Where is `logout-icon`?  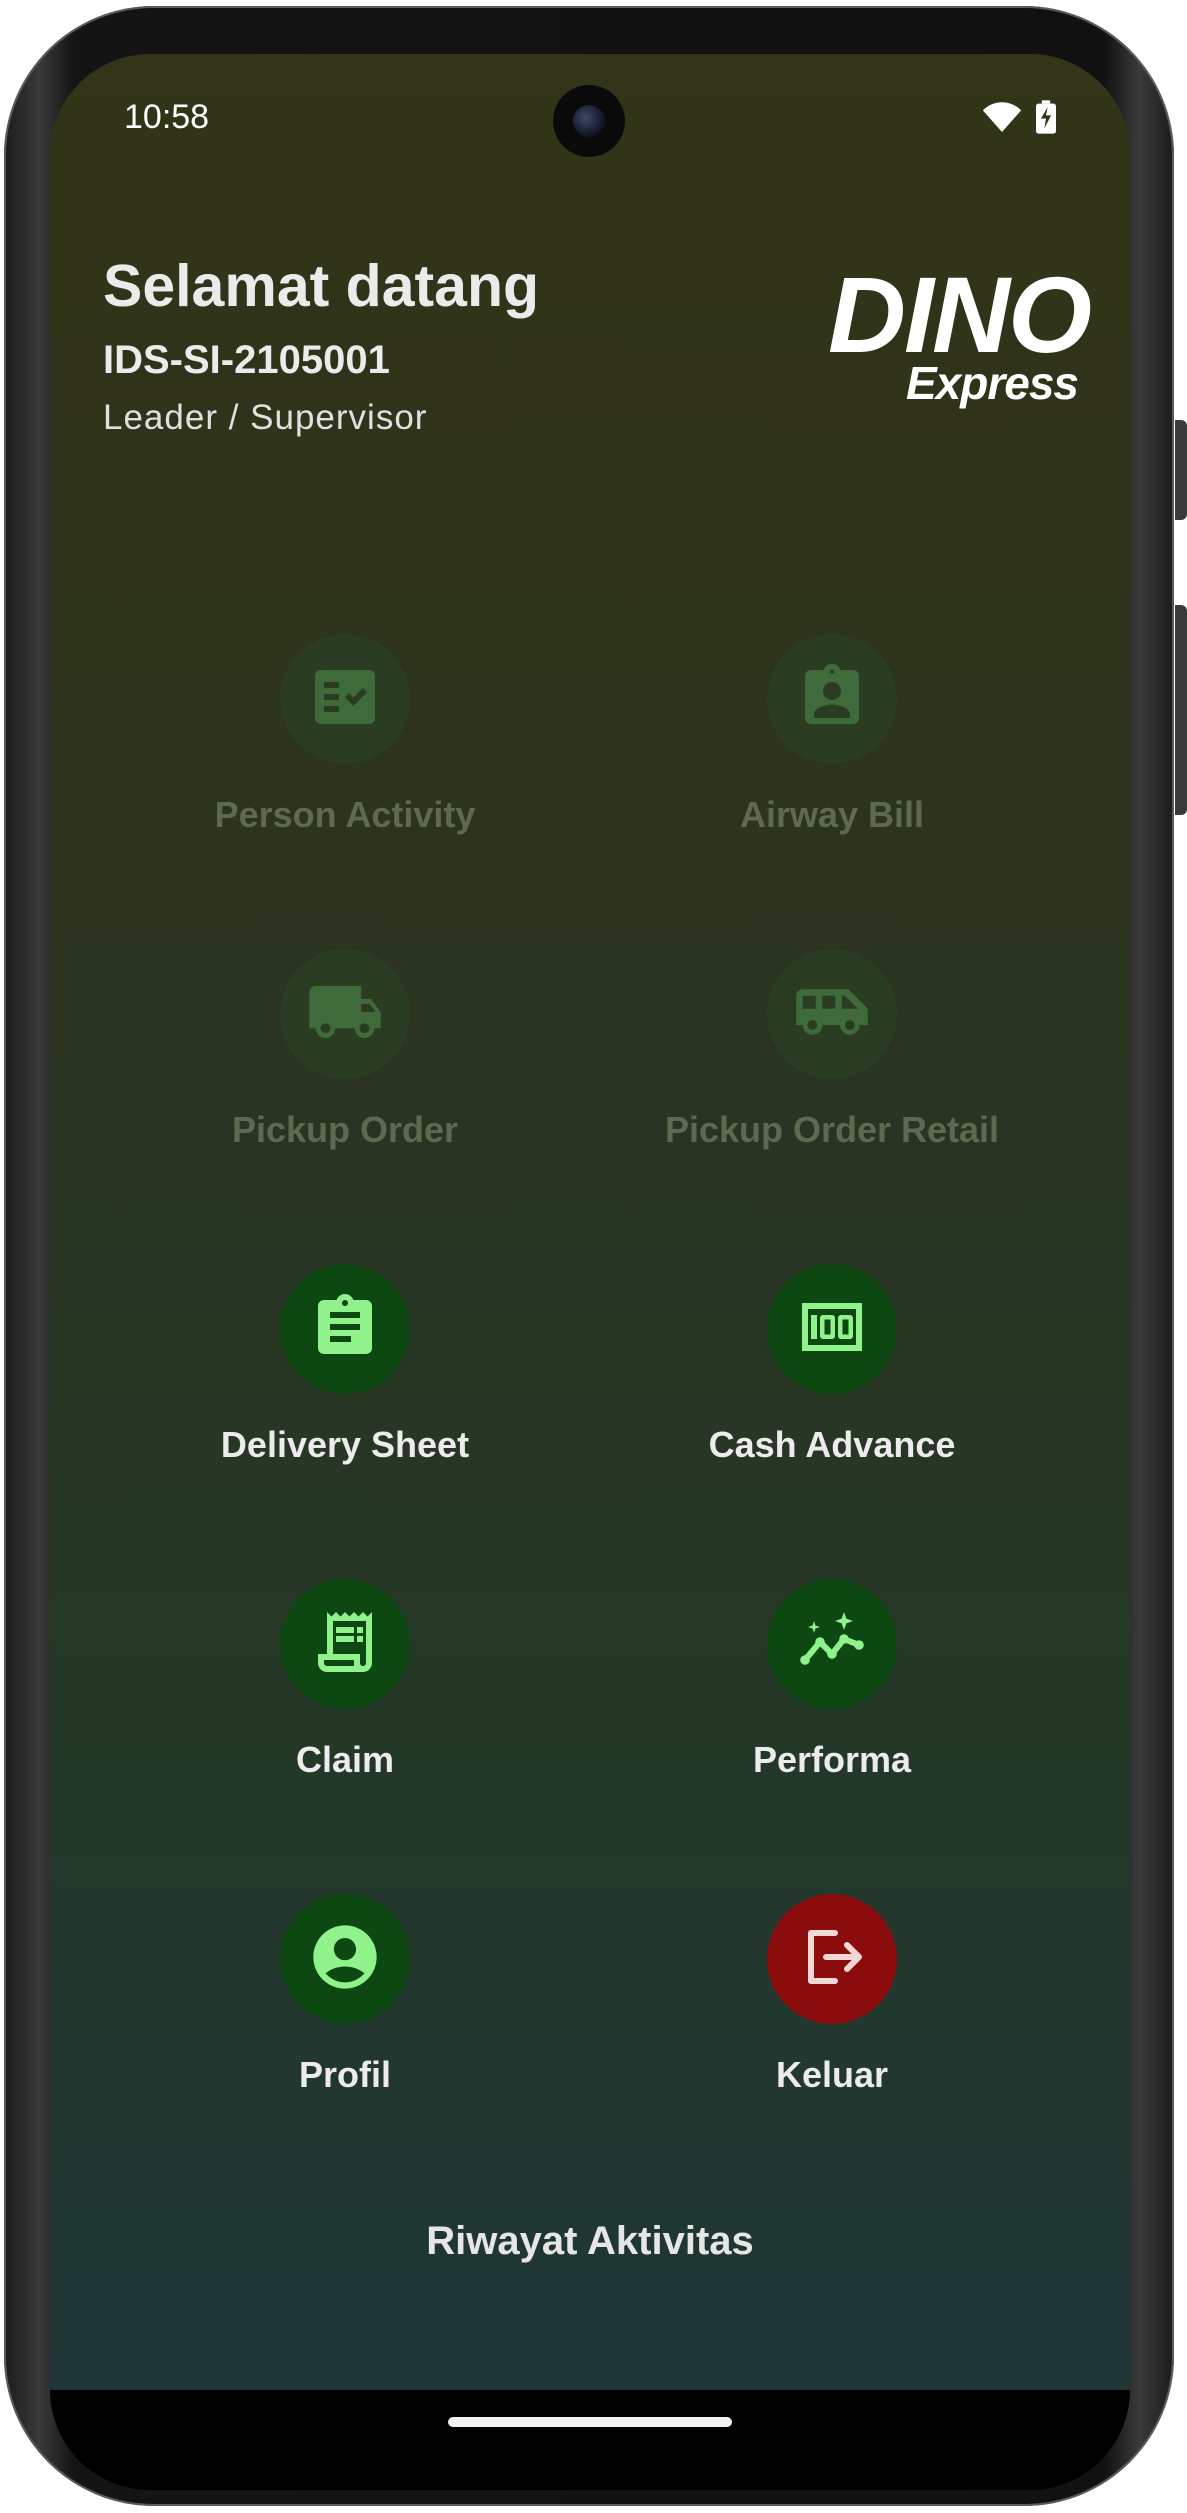 logout-icon is located at coordinates (832, 1959).